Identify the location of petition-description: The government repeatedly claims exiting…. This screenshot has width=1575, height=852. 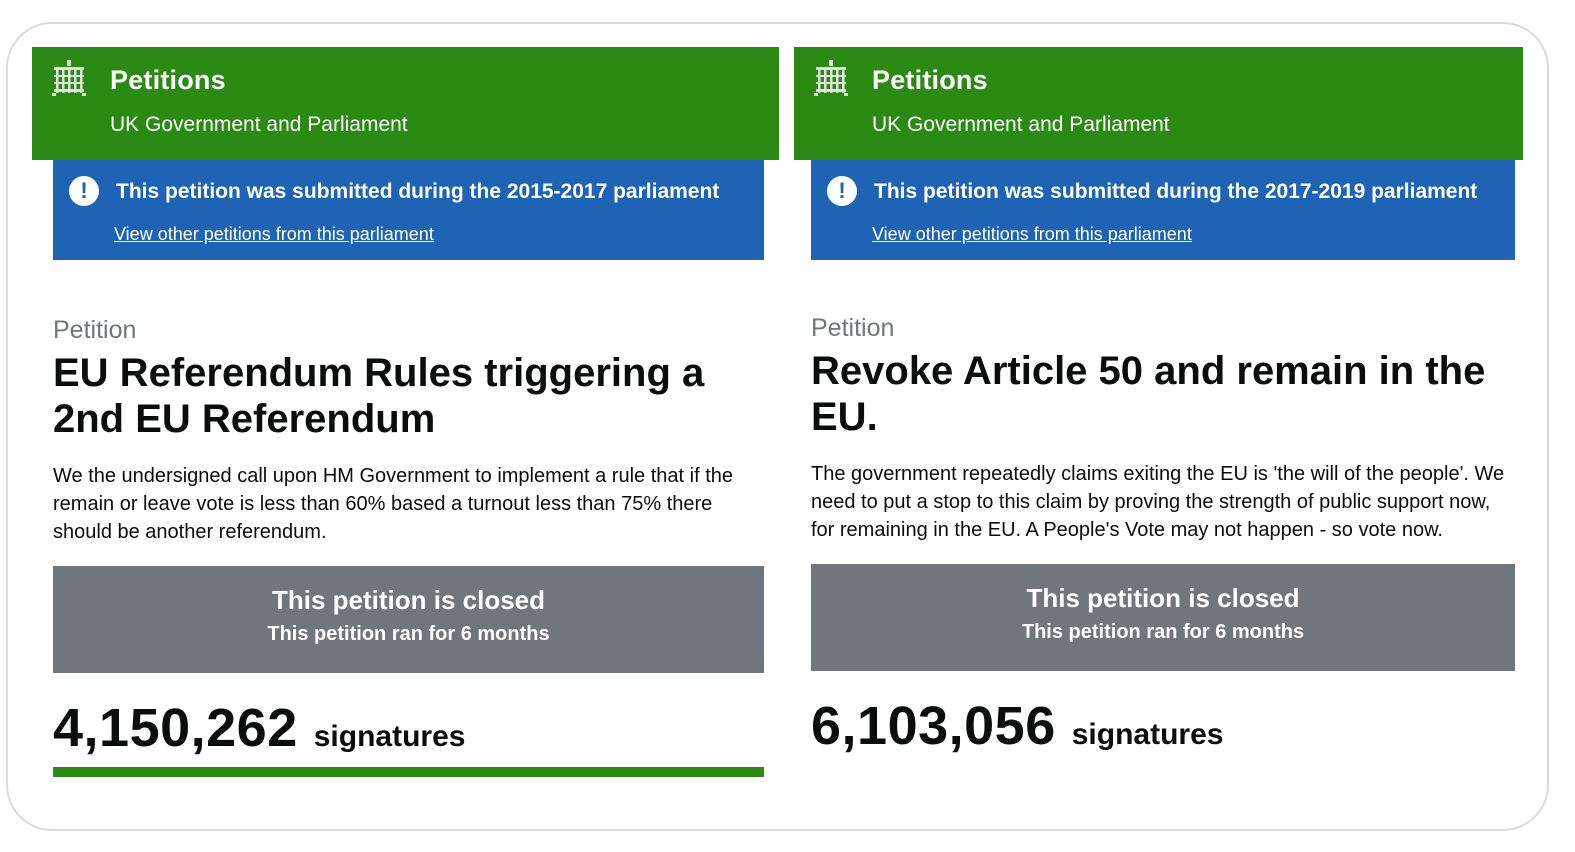
(1158, 502).